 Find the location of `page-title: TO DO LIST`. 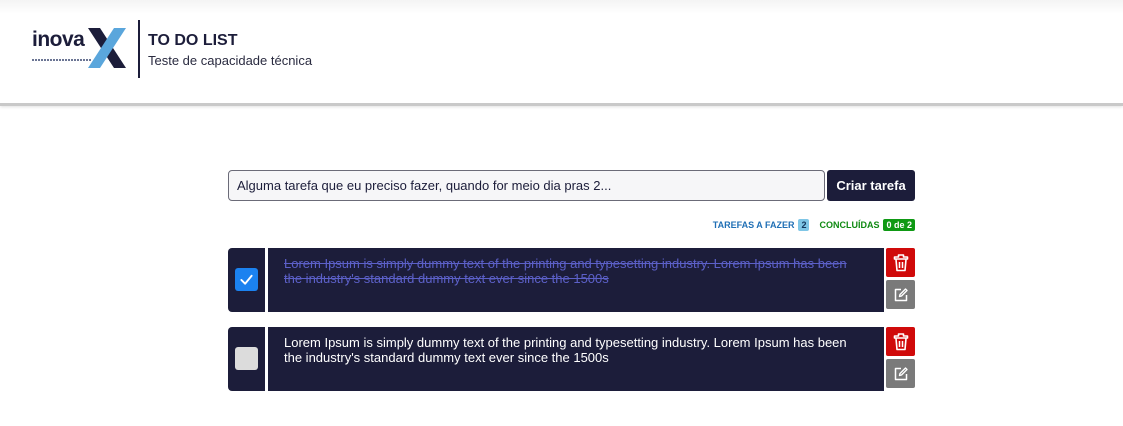

page-title: TO DO LIST is located at coordinates (193, 40).